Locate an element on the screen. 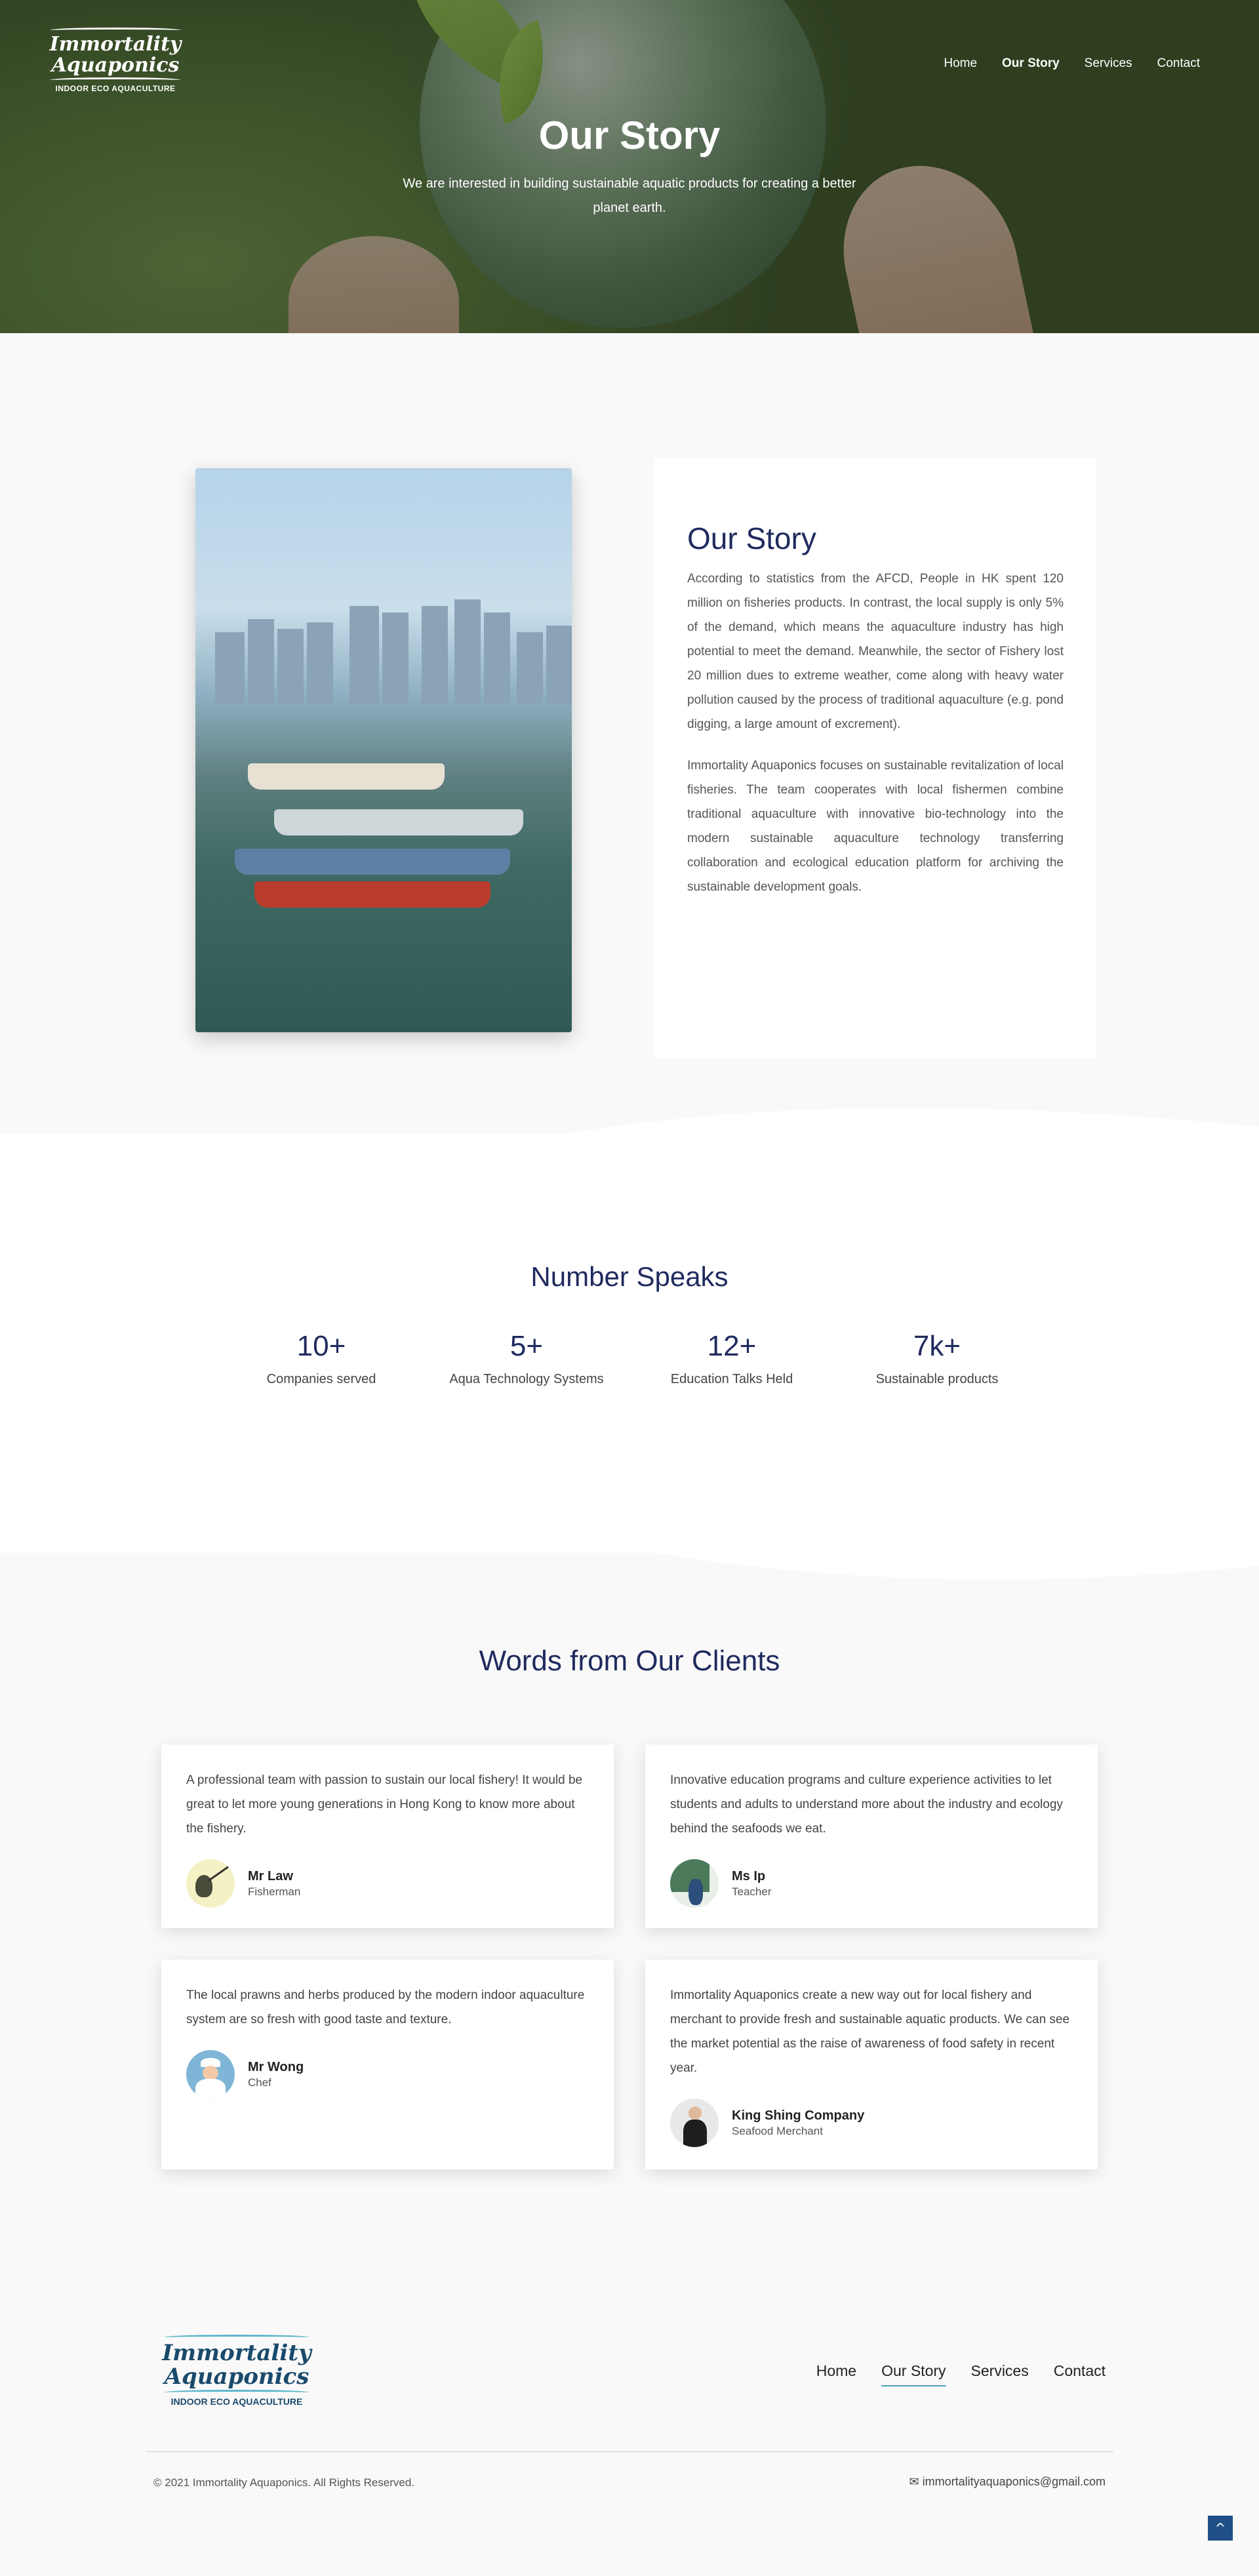  harbour-boats-image is located at coordinates (383, 750).